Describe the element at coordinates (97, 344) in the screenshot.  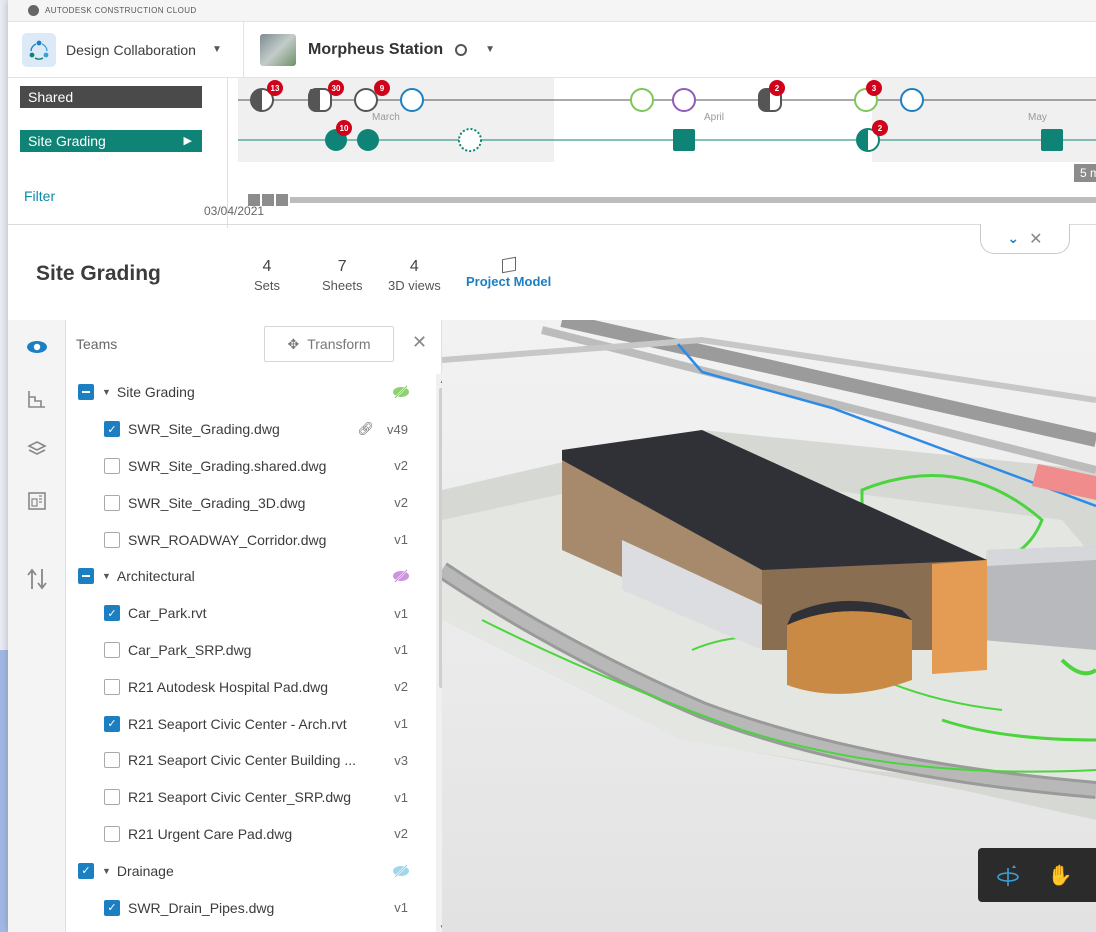
I see `panel-title: Teams` at that location.